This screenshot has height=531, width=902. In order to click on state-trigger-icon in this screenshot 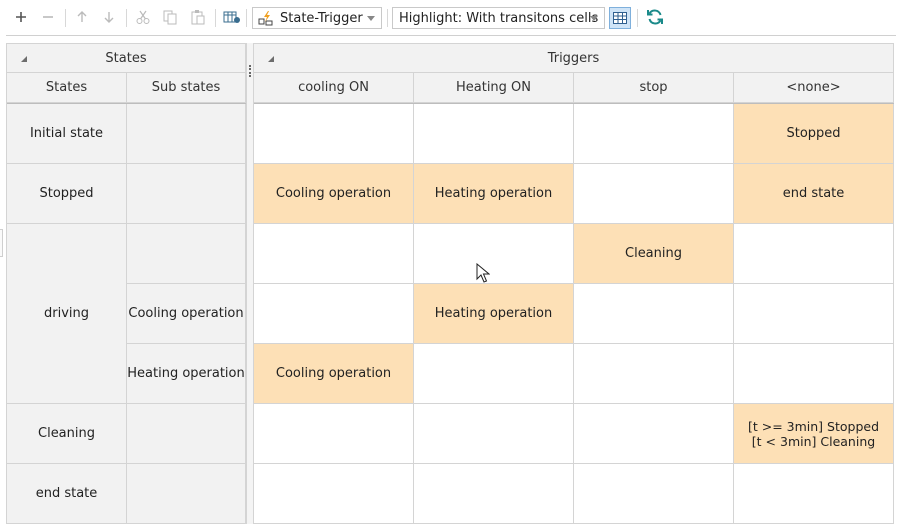, I will do `click(266, 18)`.